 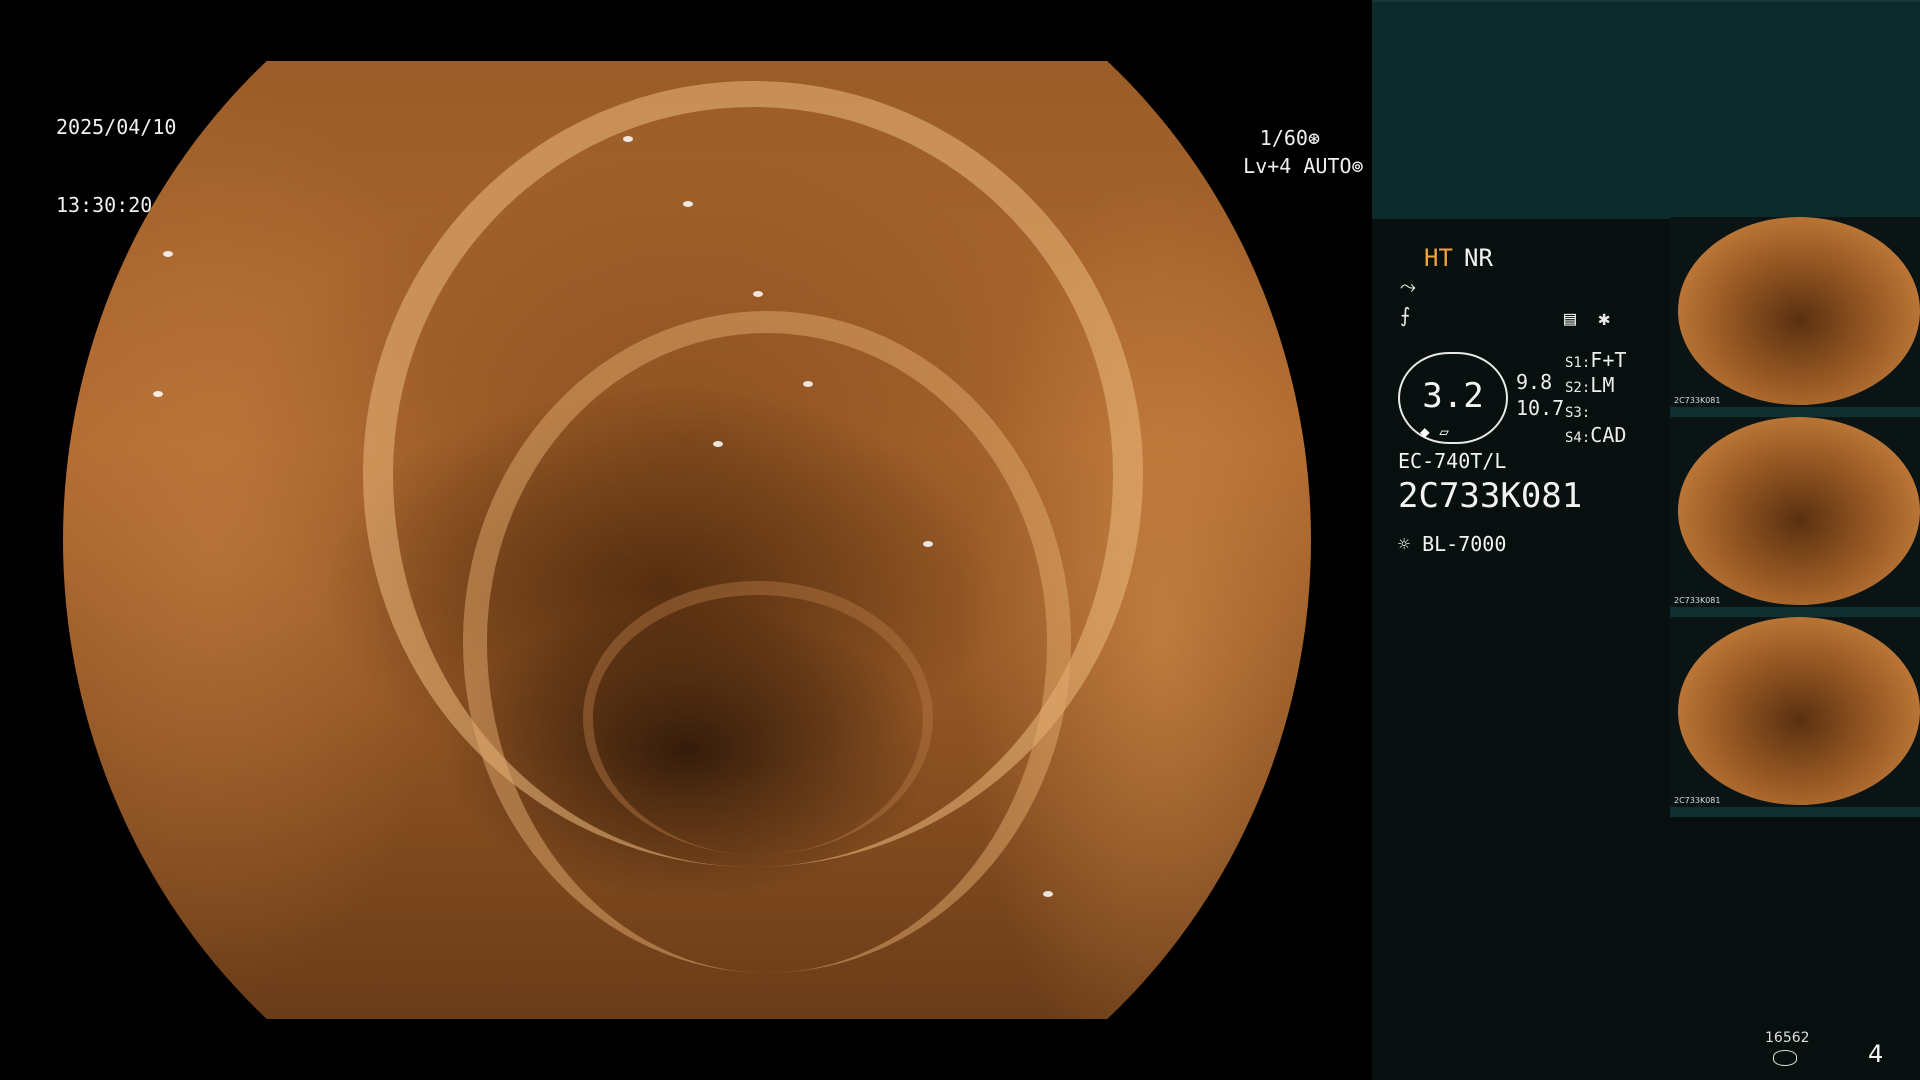 I want to click on setting-key: S2:, so click(x=1578, y=388).